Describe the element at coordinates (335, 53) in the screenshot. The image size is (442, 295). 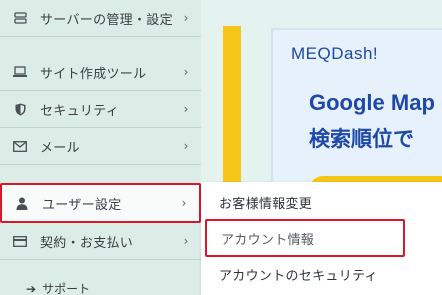
I see `banner-logo: MEQDash!` at that location.